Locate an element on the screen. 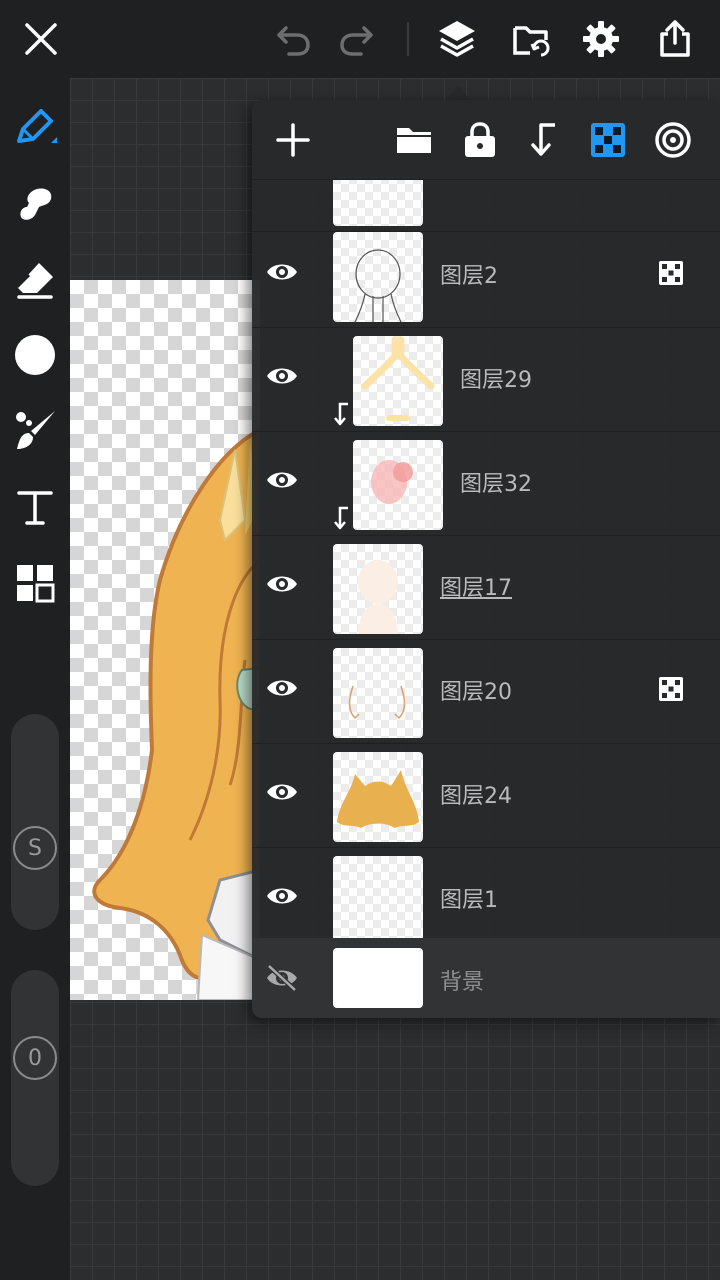  gallery-sync-button is located at coordinates (531, 39).